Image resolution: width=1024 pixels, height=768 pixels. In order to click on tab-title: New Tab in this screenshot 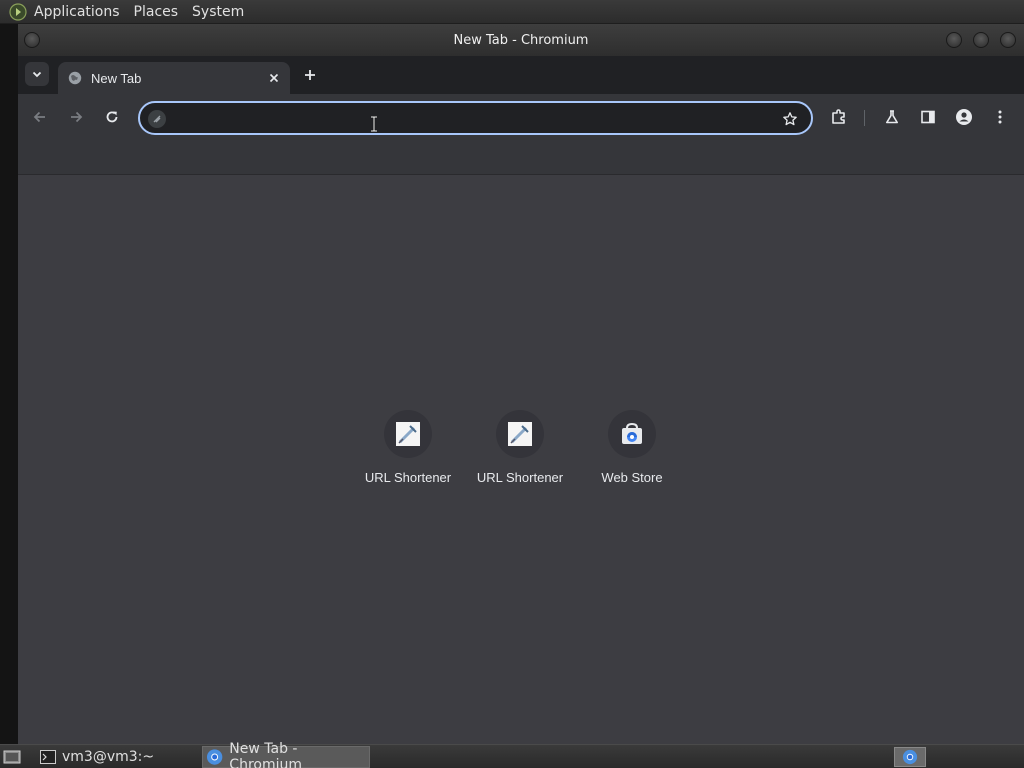, I will do `click(116, 78)`.